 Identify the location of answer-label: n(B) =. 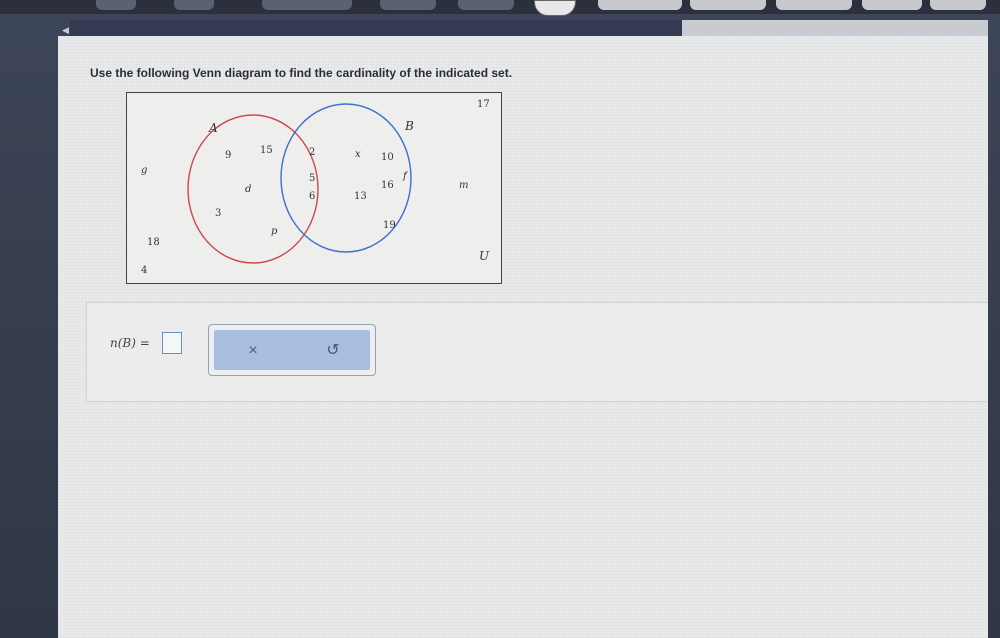
(130, 343).